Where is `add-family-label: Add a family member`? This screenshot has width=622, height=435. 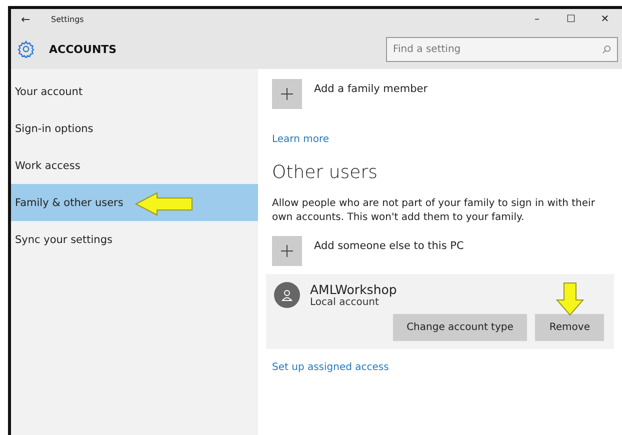
add-family-label: Add a family member is located at coordinates (371, 89).